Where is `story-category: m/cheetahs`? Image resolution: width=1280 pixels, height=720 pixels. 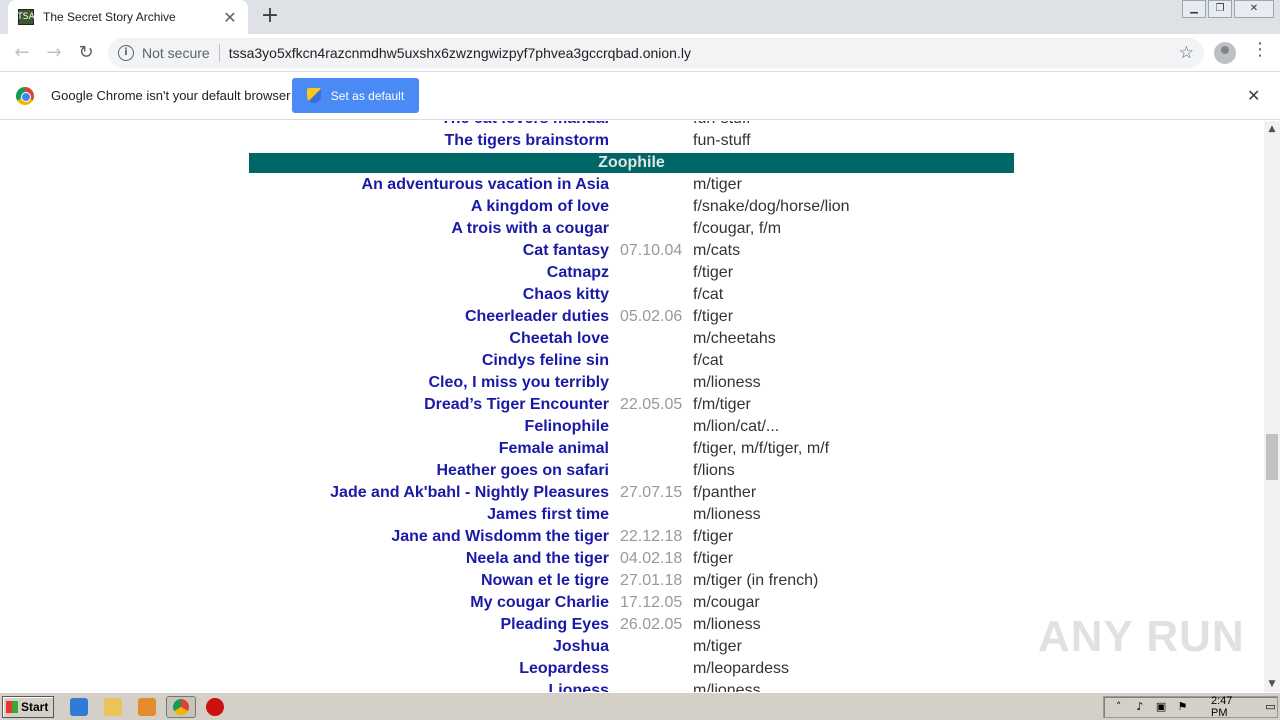
story-category: m/cheetahs is located at coordinates (734, 338).